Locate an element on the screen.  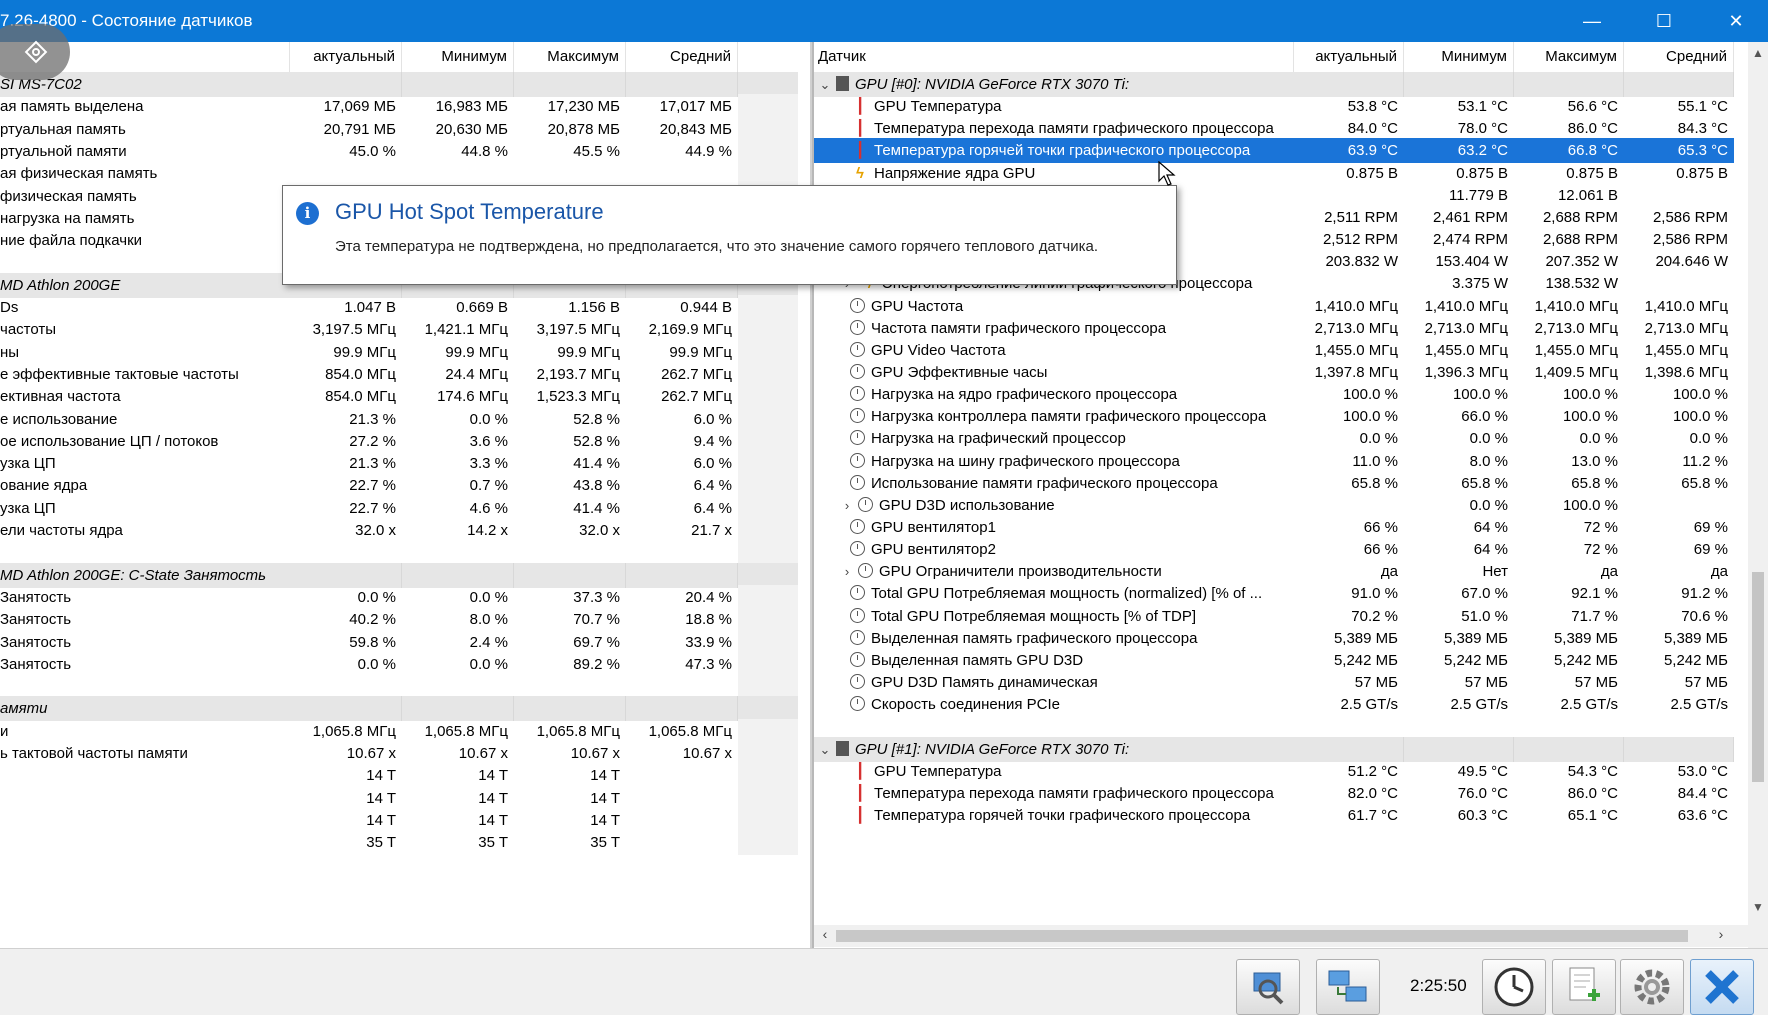
left-sensor-row: 35 T 35 T 35 T is located at coordinates (399, 843).